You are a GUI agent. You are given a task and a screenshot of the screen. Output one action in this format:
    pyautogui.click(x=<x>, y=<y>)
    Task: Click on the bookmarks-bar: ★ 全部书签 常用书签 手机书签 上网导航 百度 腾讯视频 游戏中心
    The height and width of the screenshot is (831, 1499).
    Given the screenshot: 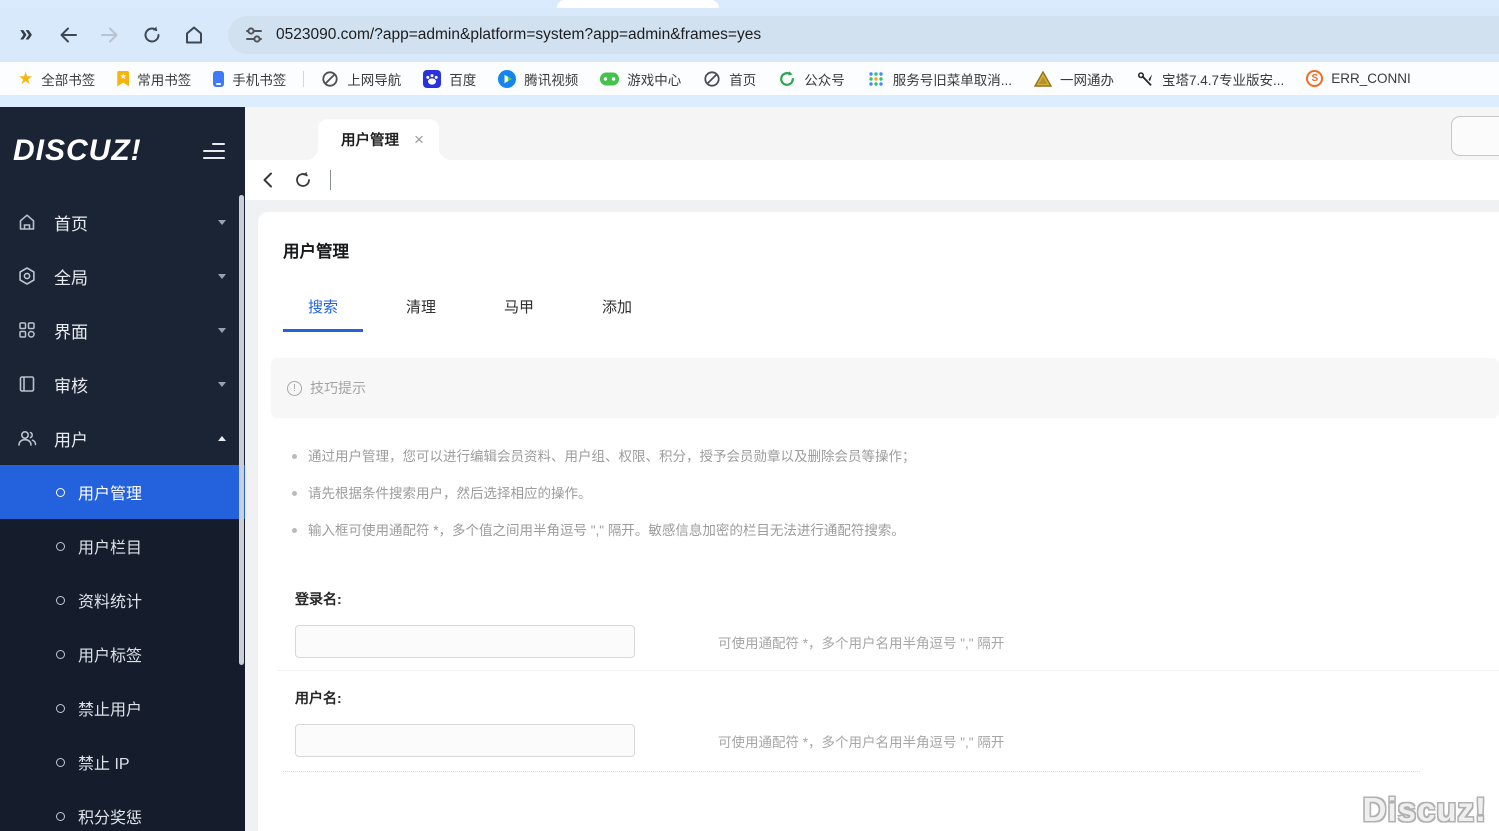 What is the action you would take?
    pyautogui.click(x=749, y=78)
    